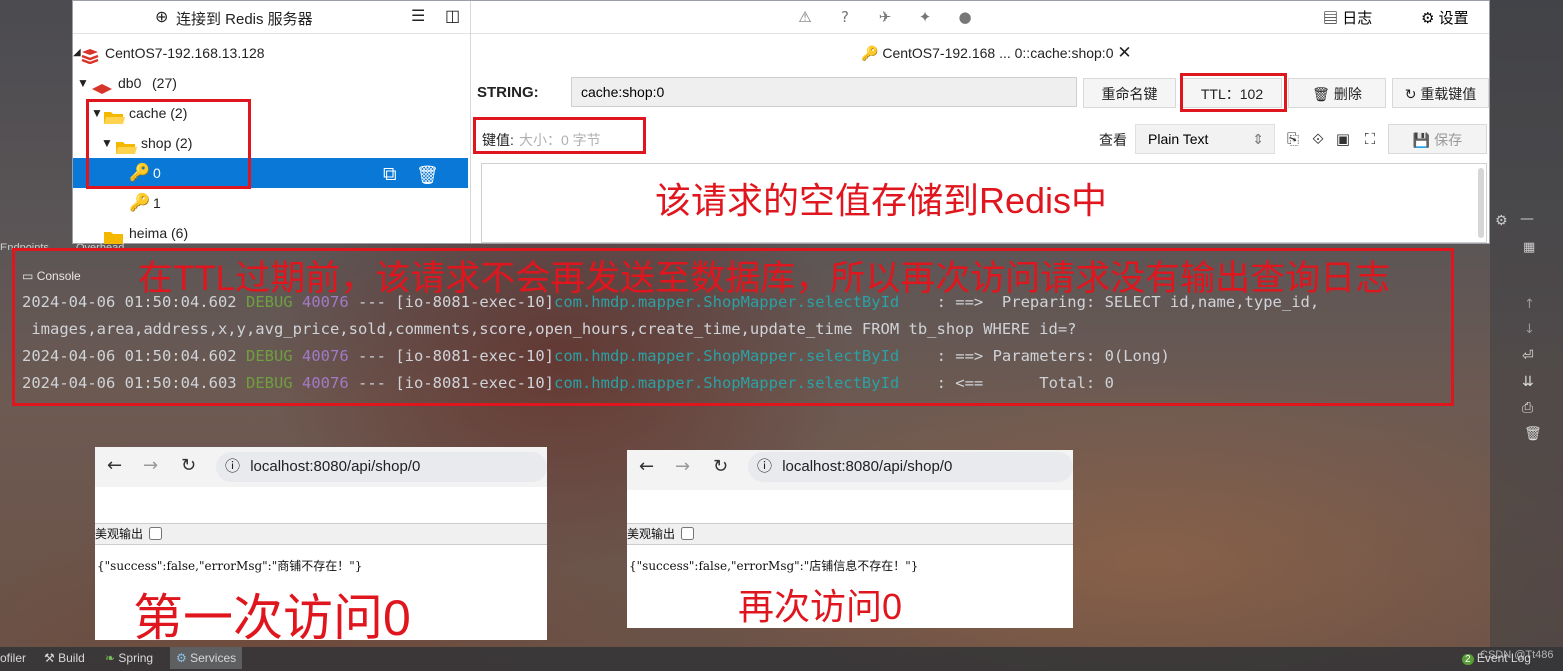 This screenshot has height=671, width=1563. What do you see at coordinates (1428, 18) in the screenshot?
I see `gear-icon: ⚙` at bounding box center [1428, 18].